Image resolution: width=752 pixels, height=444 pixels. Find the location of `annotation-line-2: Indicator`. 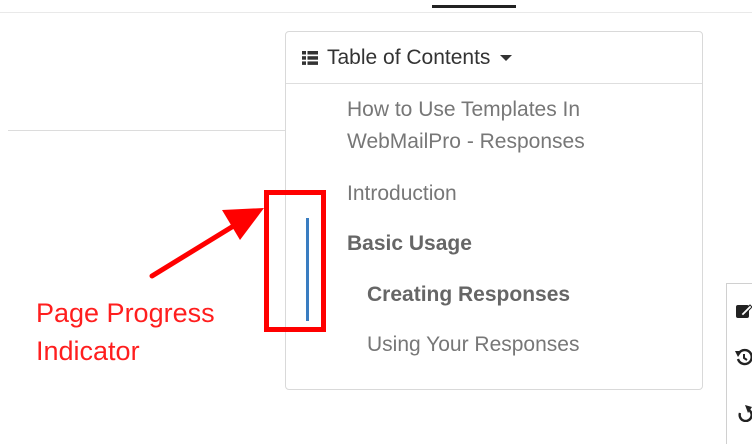

annotation-line-2: Indicator is located at coordinates (88, 351).